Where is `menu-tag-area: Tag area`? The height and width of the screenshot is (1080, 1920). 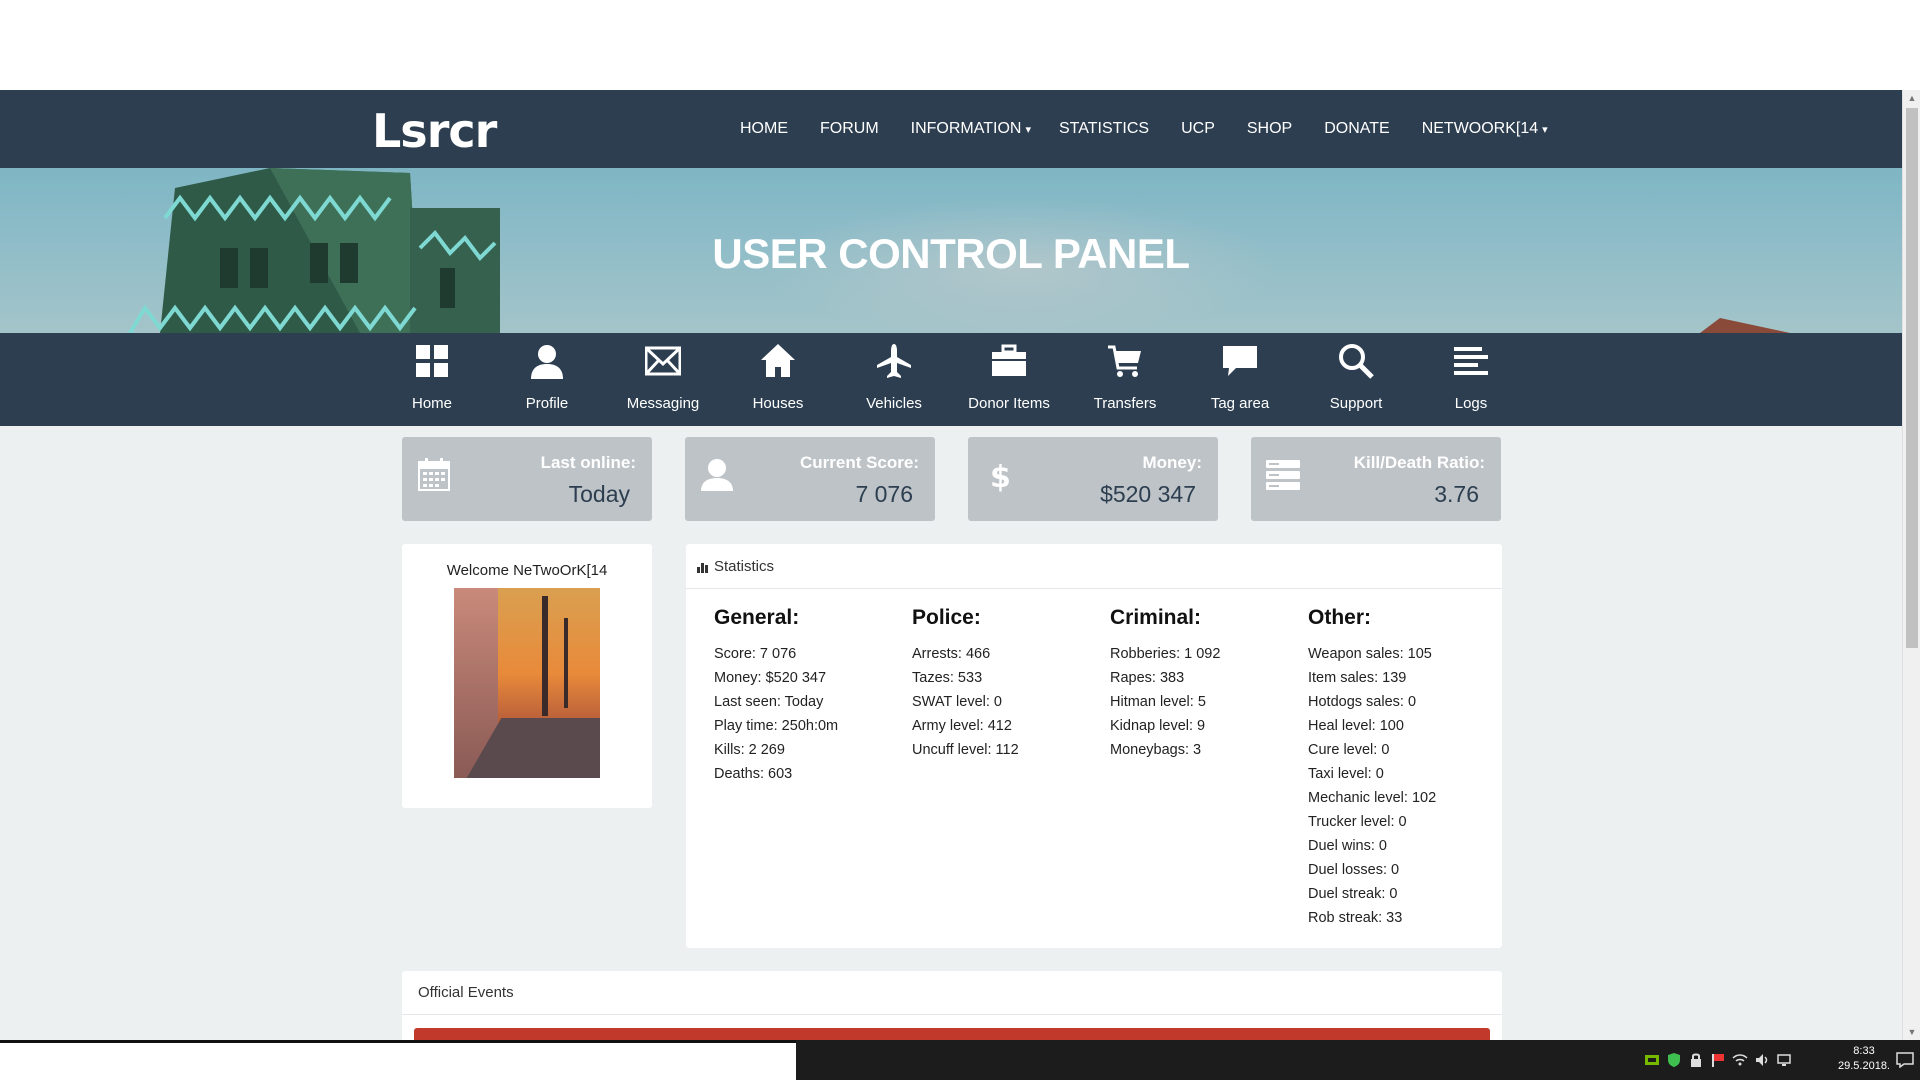 menu-tag-area: Tag area is located at coordinates (1240, 379).